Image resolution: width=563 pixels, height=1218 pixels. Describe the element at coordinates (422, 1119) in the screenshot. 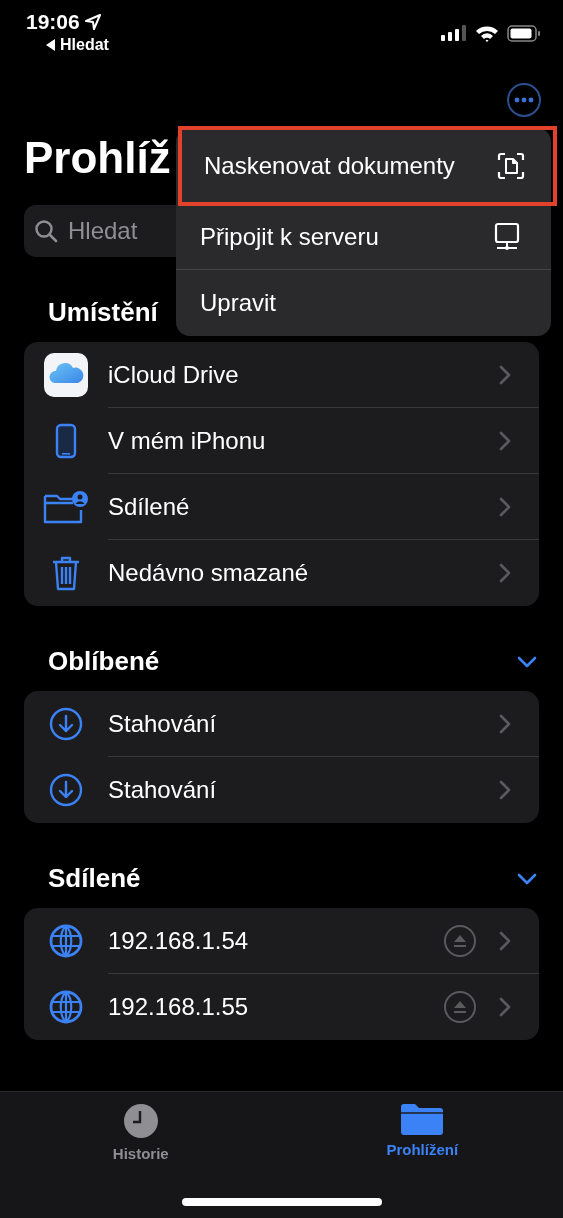

I see `folder-icon` at that location.